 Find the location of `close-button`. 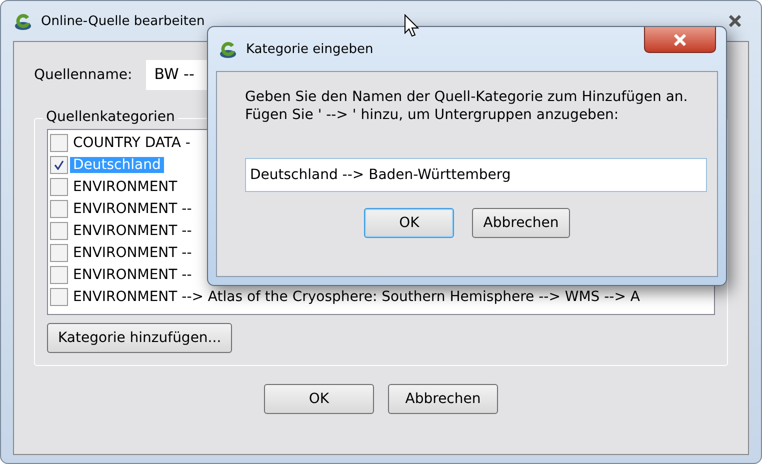

close-button is located at coordinates (680, 40).